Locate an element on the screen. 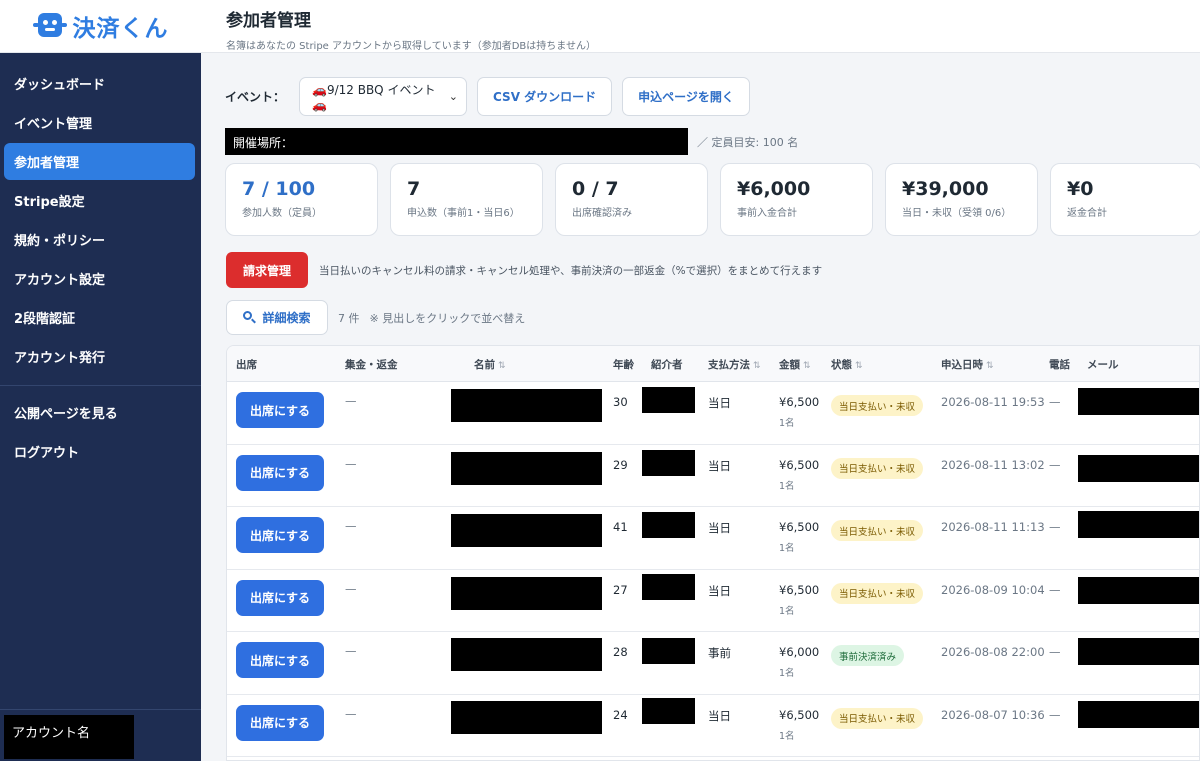  sidebar-item-policies: 規約・ポリシー is located at coordinates (99, 239).